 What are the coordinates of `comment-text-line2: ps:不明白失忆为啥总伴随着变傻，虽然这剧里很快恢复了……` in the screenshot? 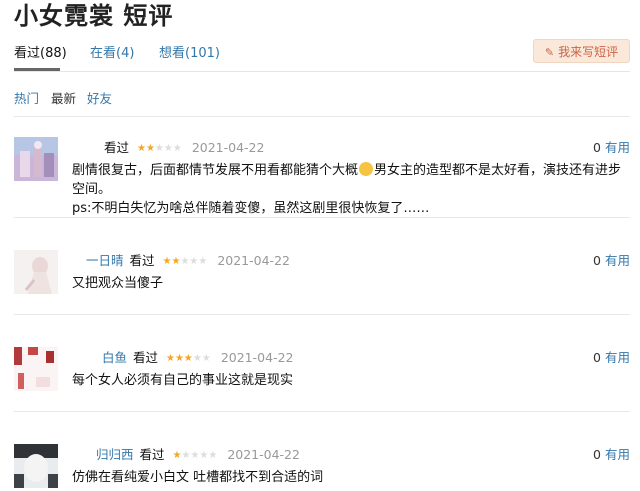 It's located at (251, 208).